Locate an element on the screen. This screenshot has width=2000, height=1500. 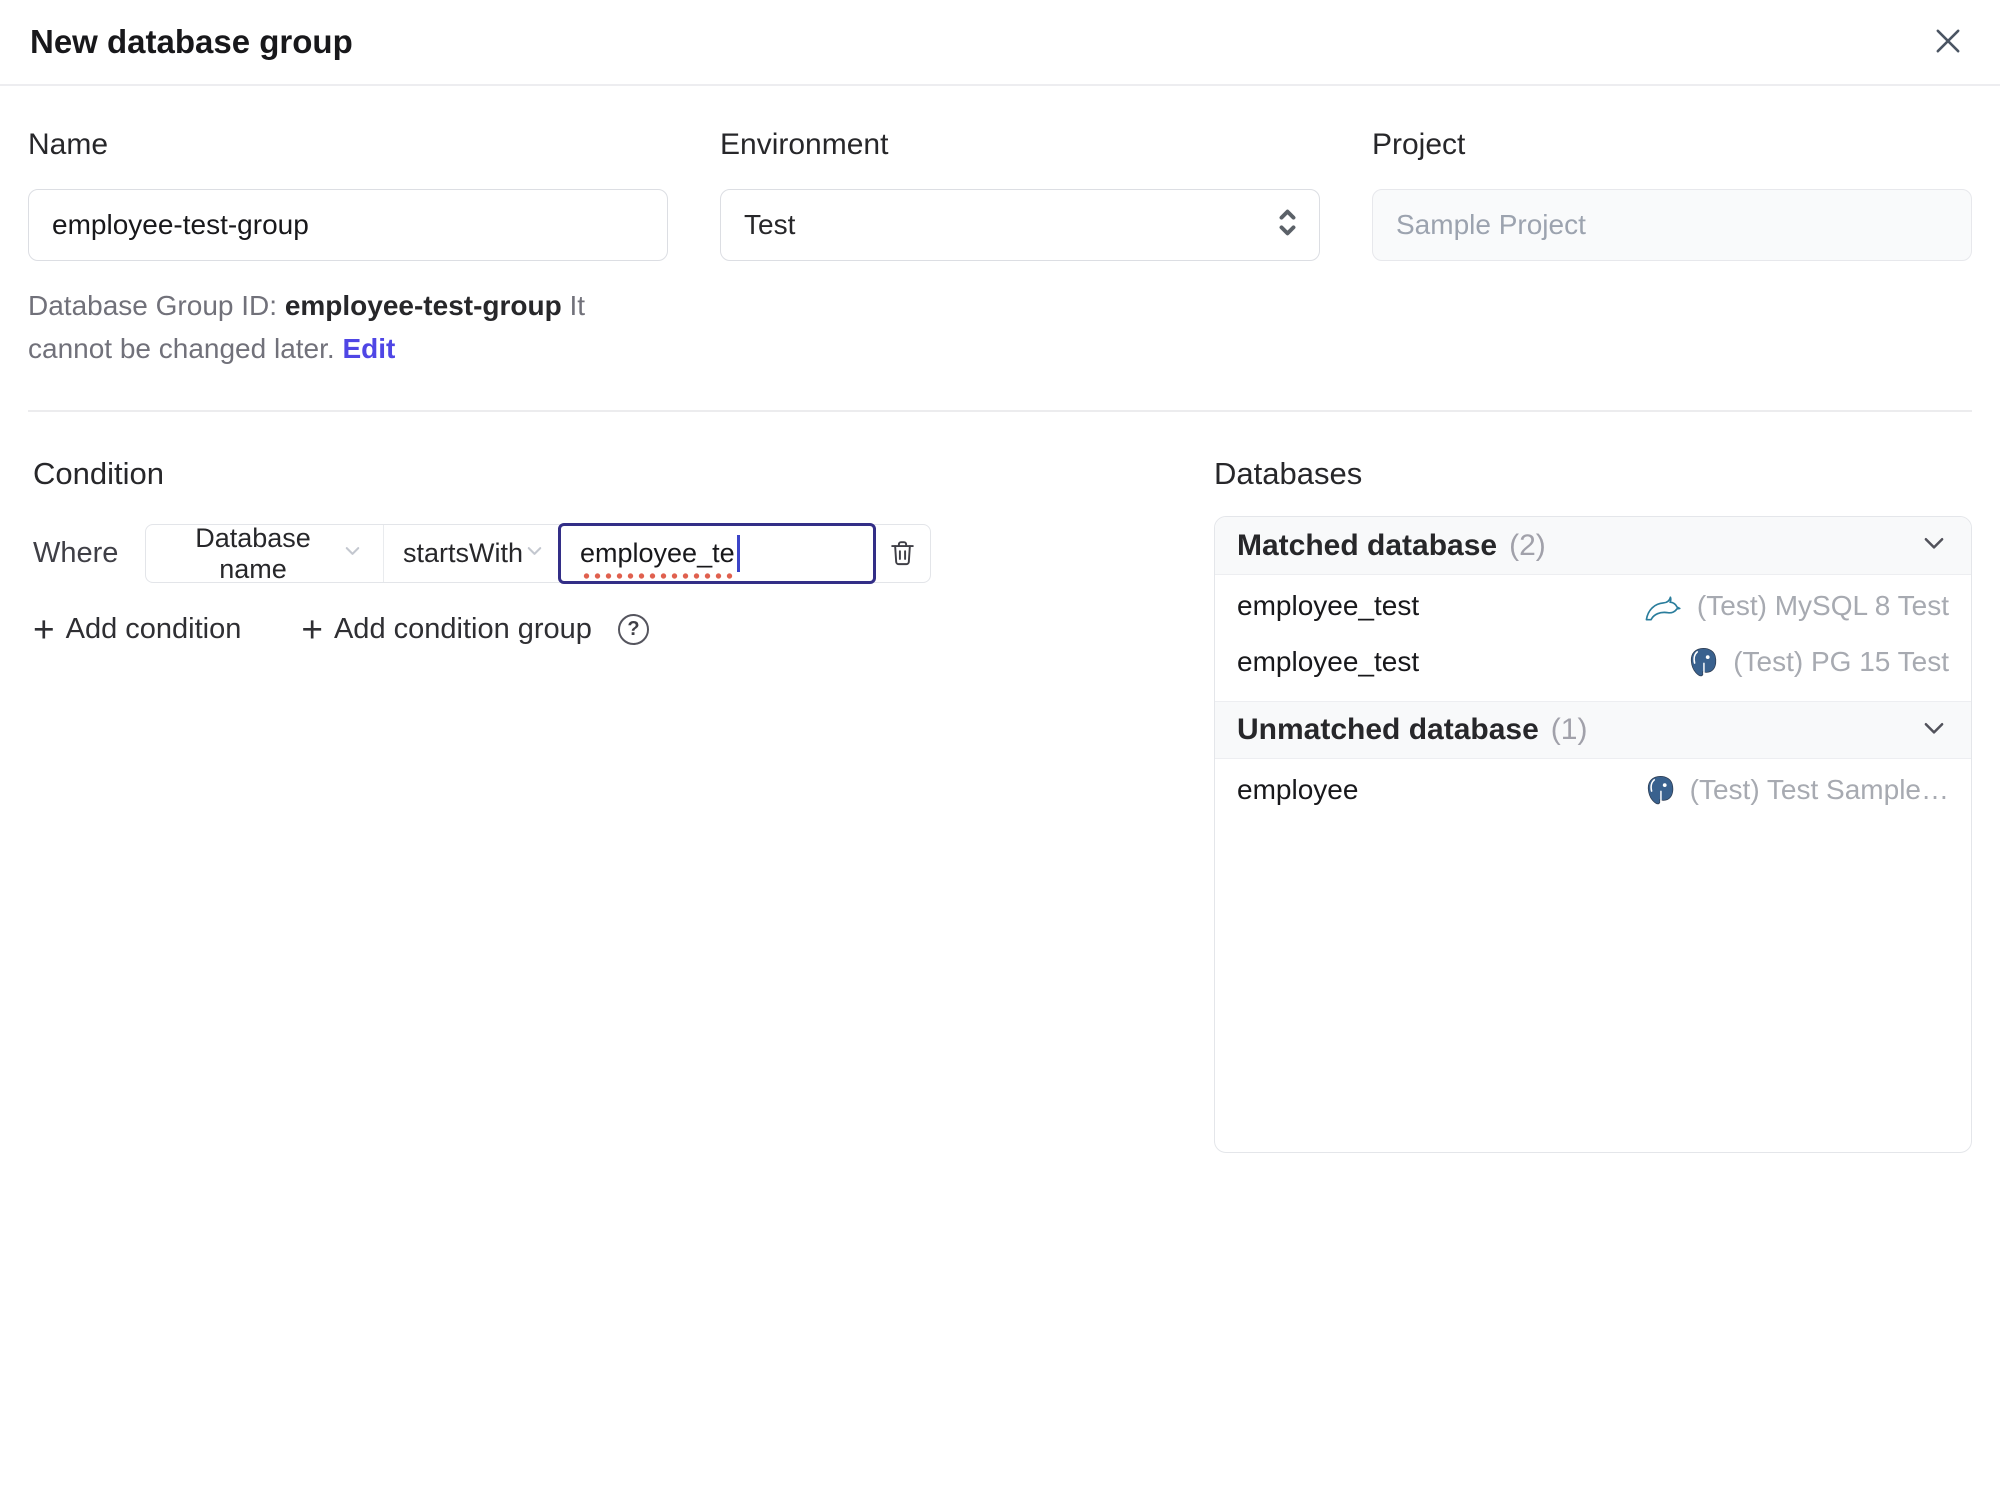
add-condition-button: + Add condition is located at coordinates (137, 629).